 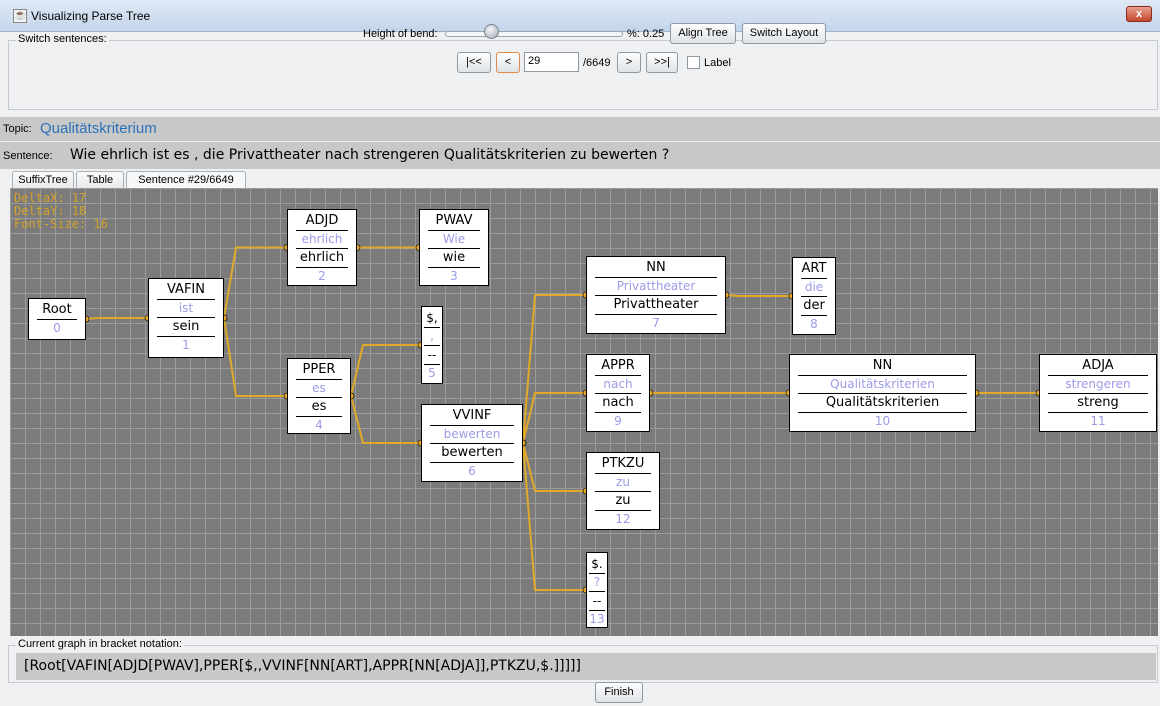 What do you see at coordinates (623, 463) in the screenshot?
I see `node-tag: PTKZU` at bounding box center [623, 463].